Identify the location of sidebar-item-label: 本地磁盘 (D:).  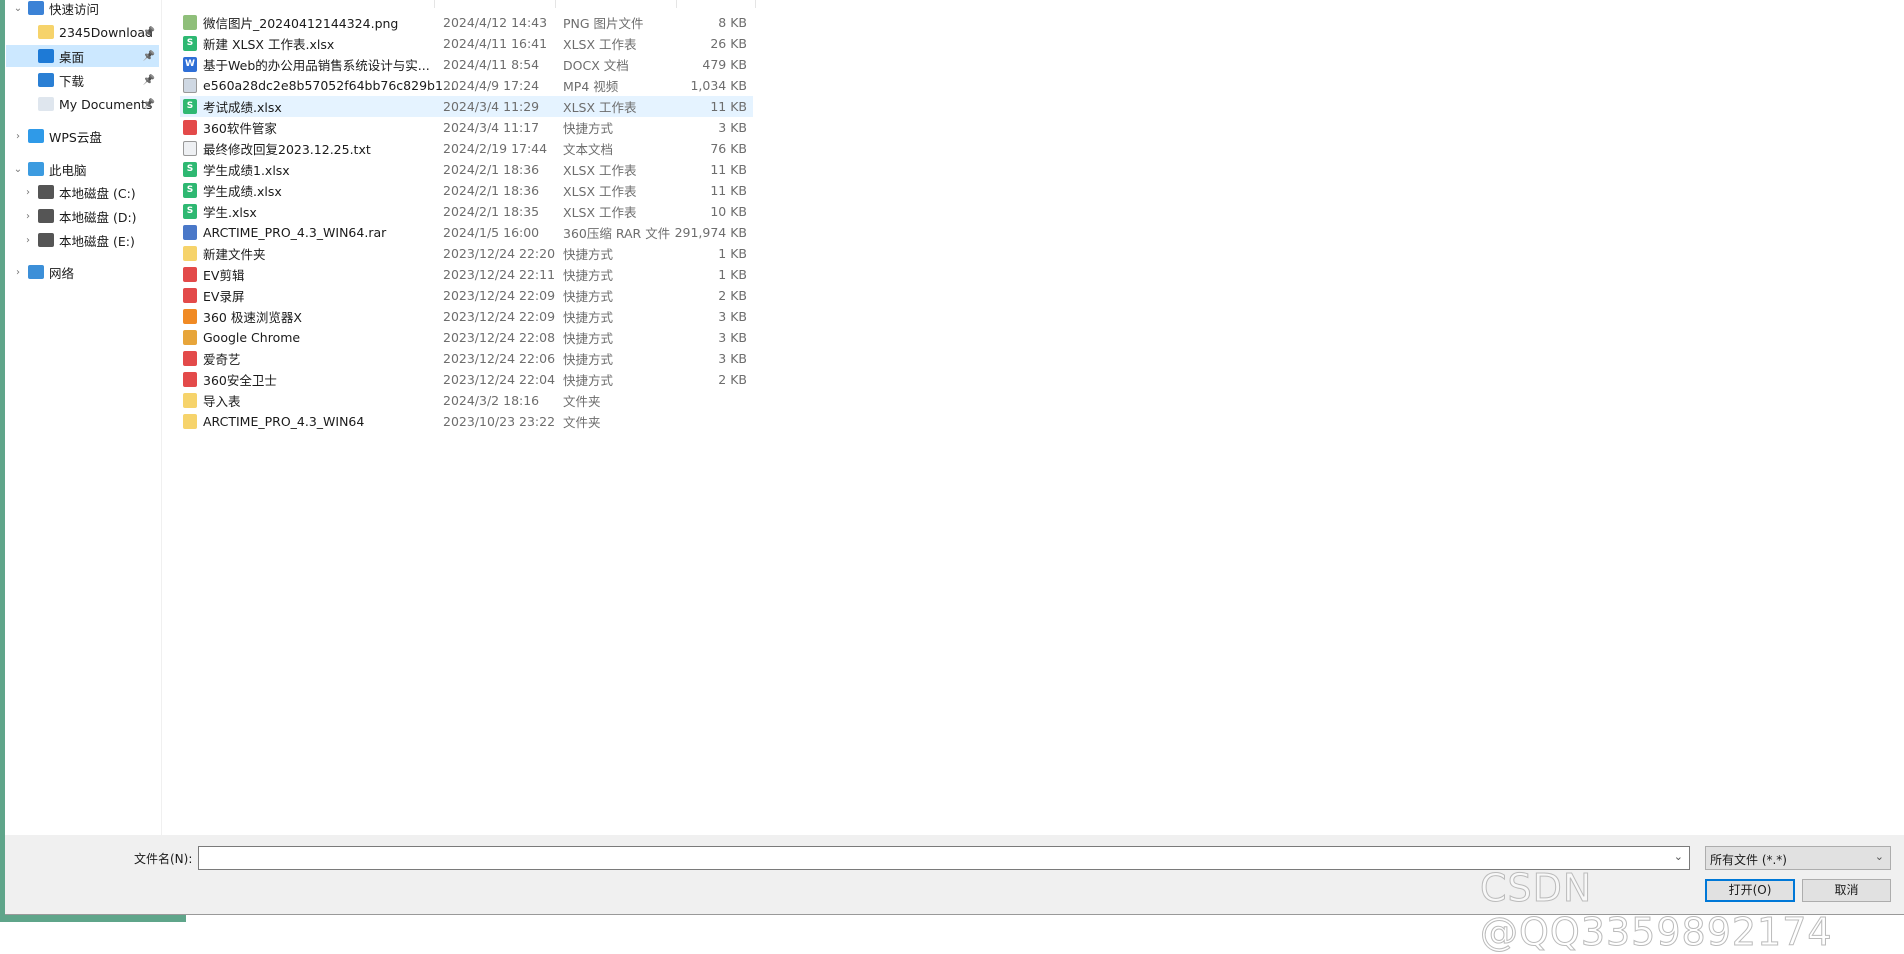
(98, 217).